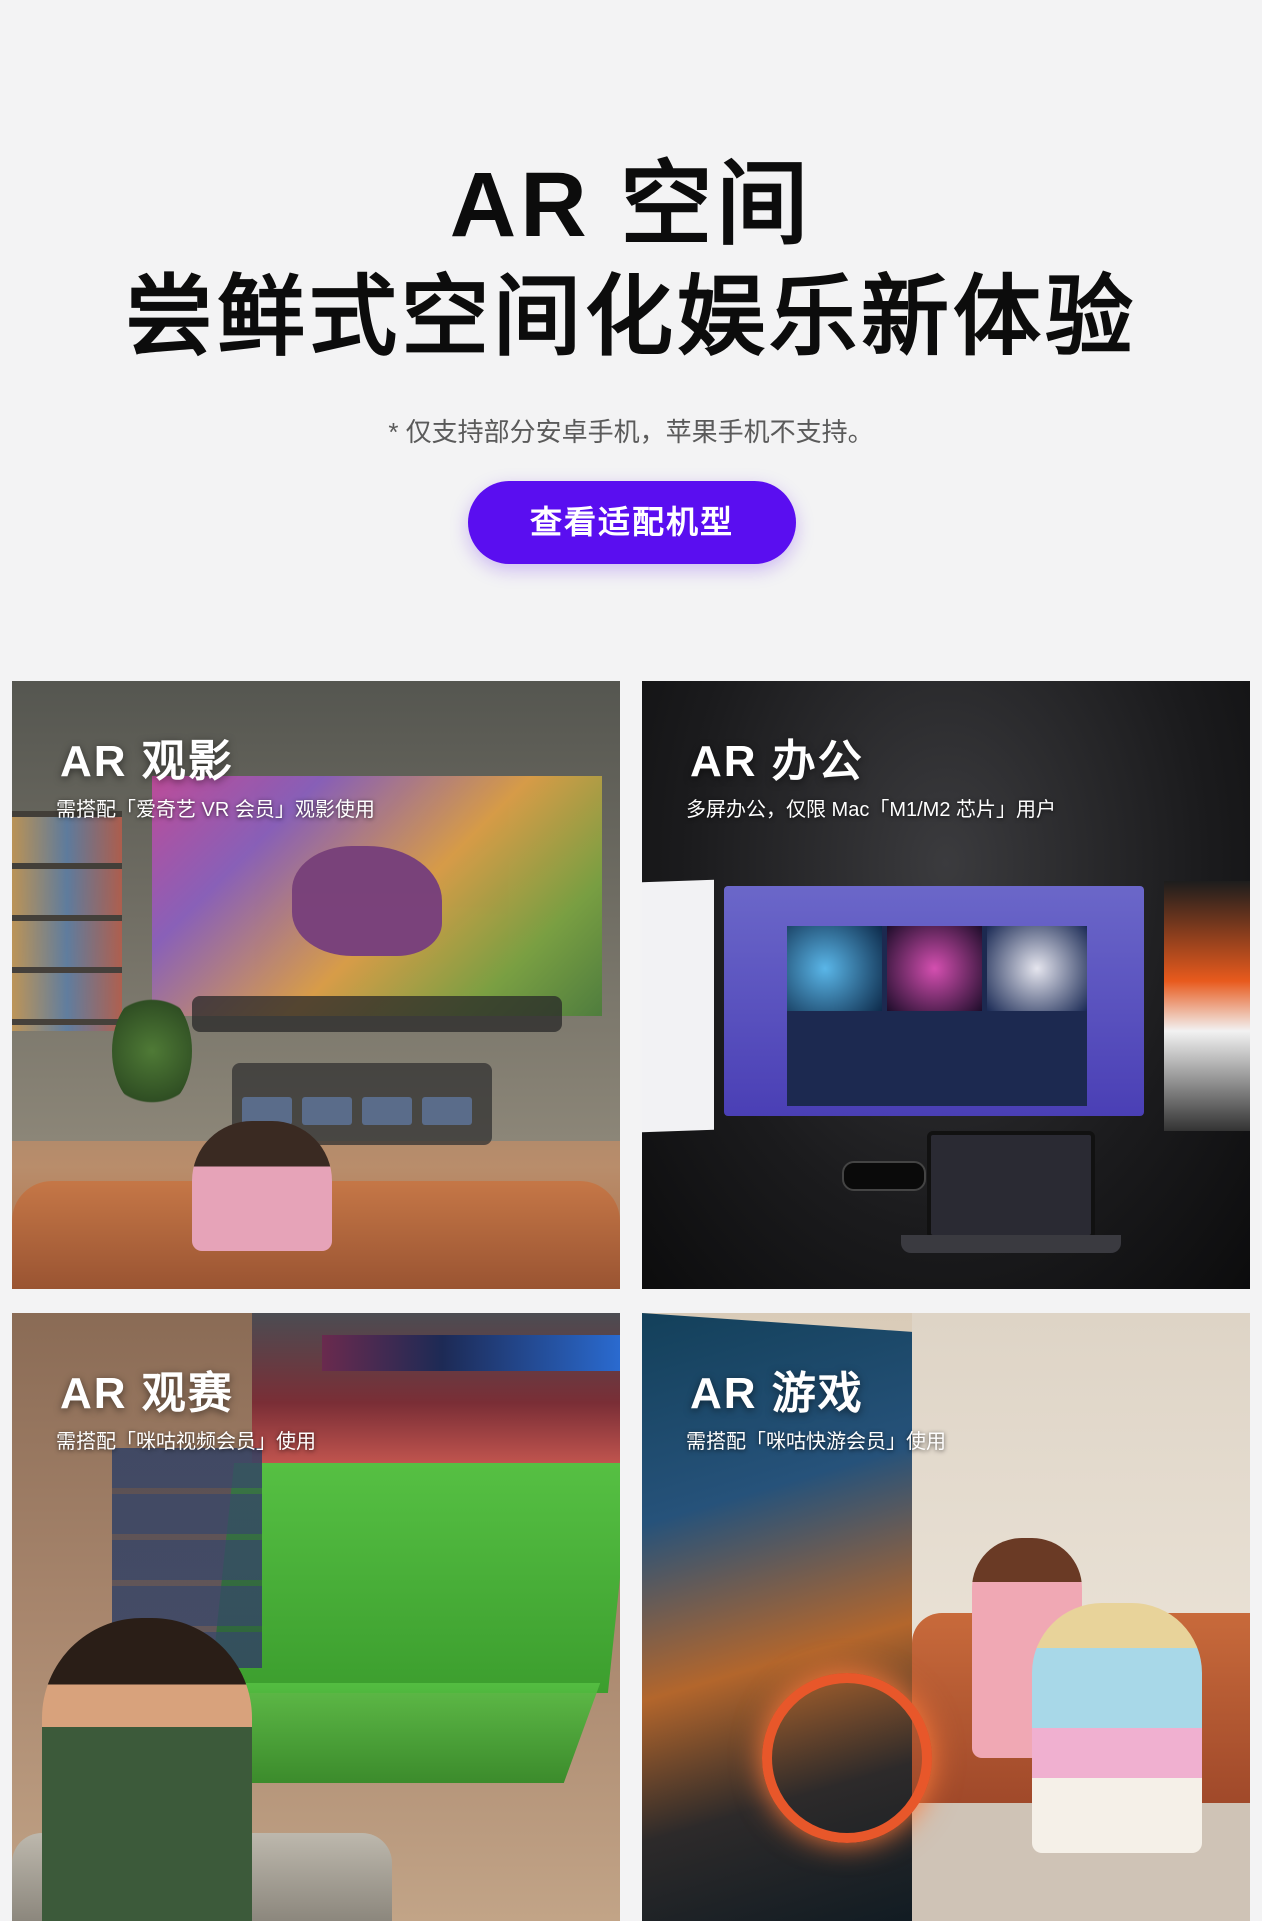 Image resolution: width=1262 pixels, height=1921 pixels. I want to click on player-control-bar-image, so click(377, 1014).